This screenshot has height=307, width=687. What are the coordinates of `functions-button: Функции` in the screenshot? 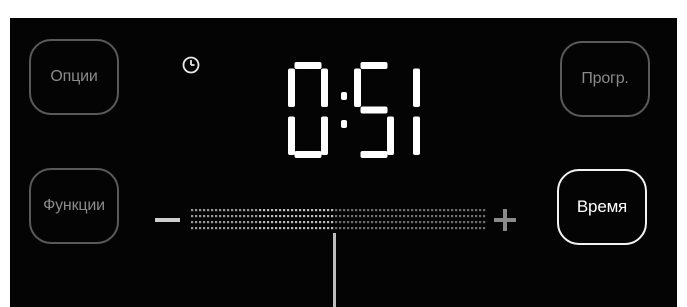 It's located at (74, 206).